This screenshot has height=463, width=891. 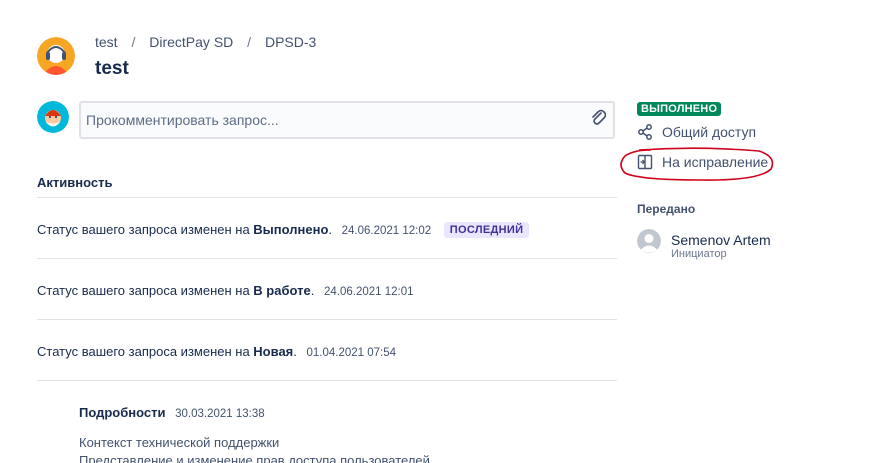 What do you see at coordinates (645, 132) in the screenshot?
I see `share-icon` at bounding box center [645, 132].